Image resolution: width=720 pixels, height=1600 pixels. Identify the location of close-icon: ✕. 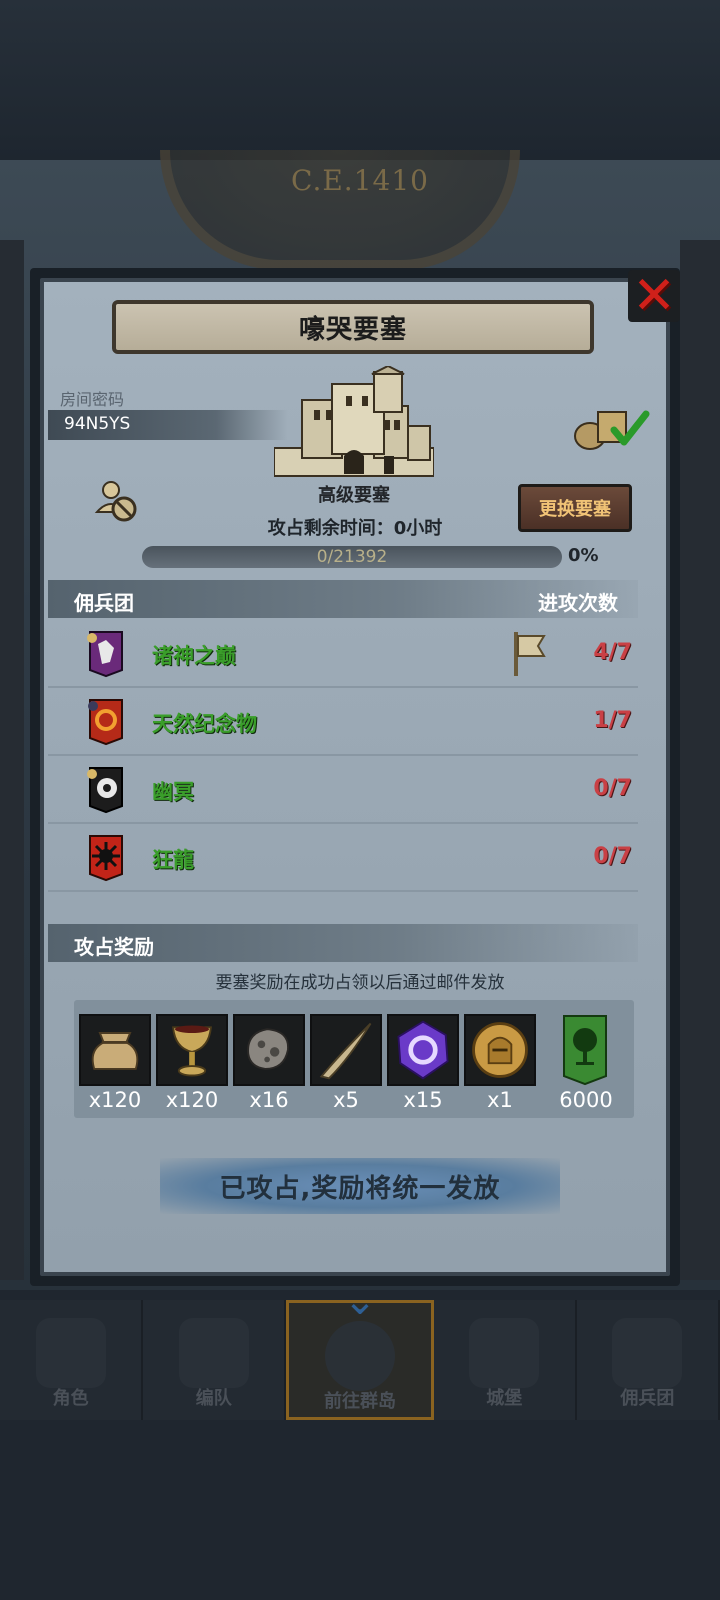
(654, 296).